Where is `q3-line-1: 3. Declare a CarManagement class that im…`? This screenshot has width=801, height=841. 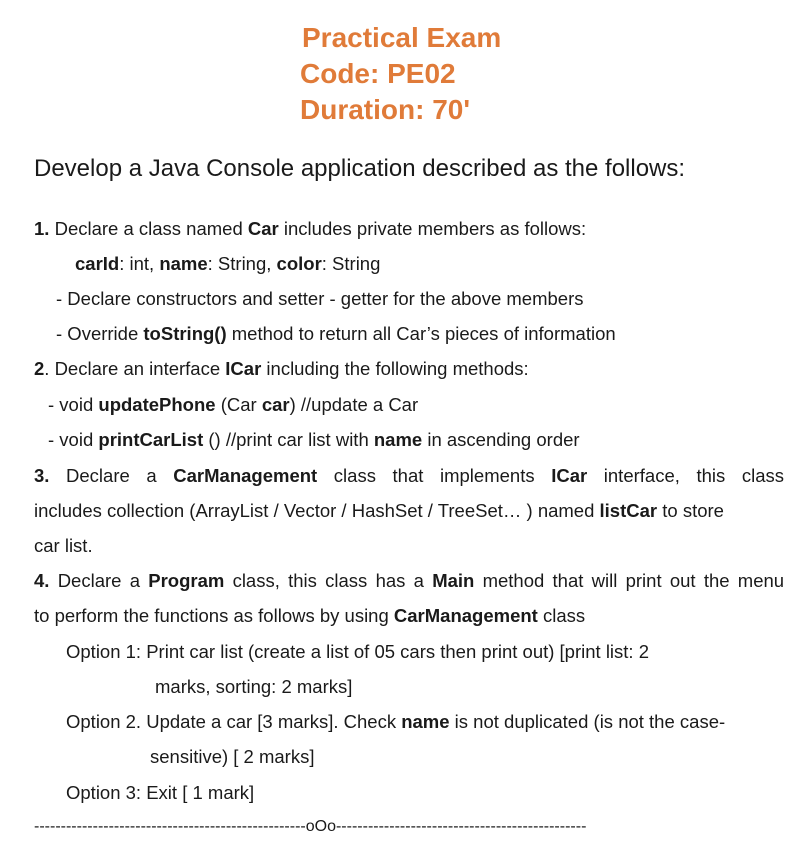
q3-line-1: 3. Declare a CarManagement class that im… is located at coordinates (409, 475).